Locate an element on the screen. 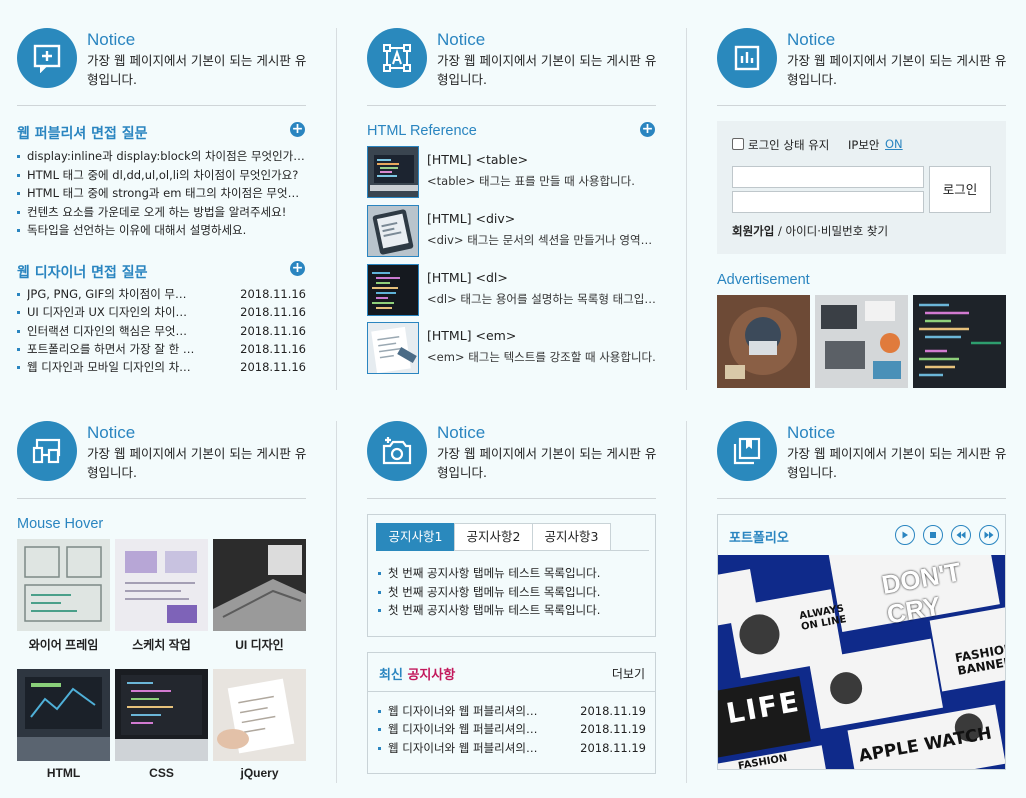 The width and height of the screenshot is (1026, 798). library-book-icon is located at coordinates (747, 451).